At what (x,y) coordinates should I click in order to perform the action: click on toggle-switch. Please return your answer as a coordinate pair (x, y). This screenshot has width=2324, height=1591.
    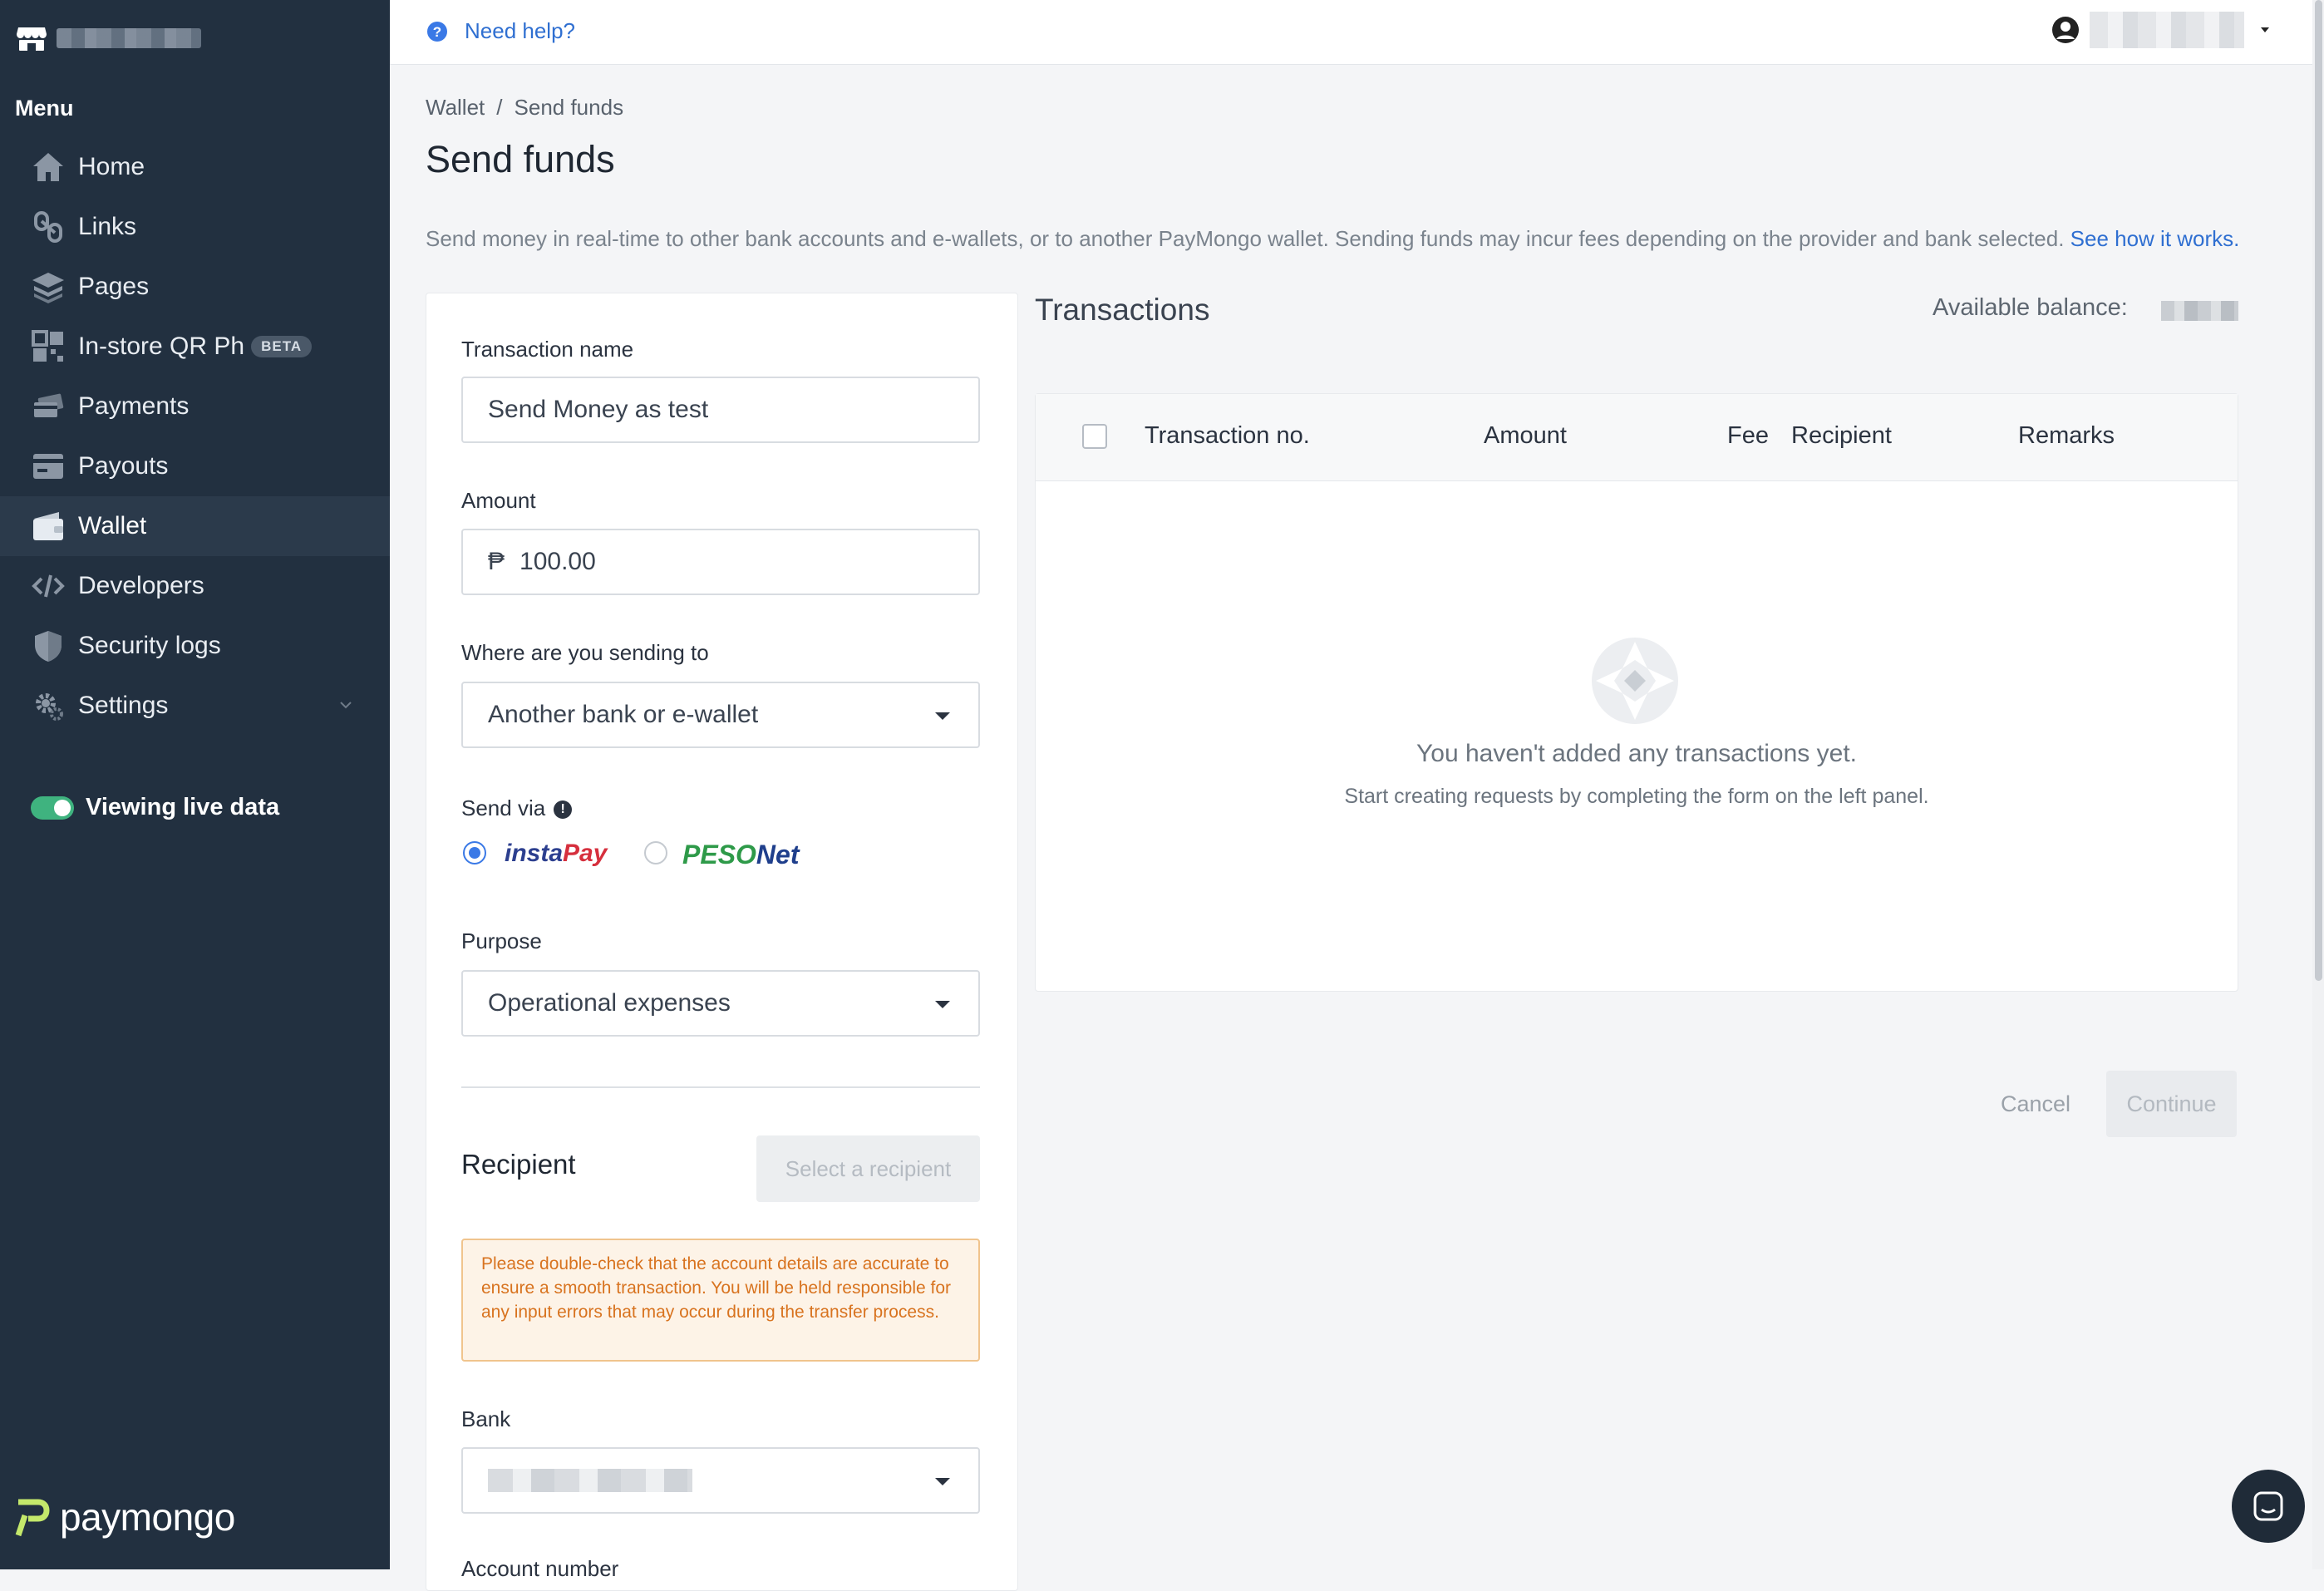
    Looking at the image, I should click on (52, 808).